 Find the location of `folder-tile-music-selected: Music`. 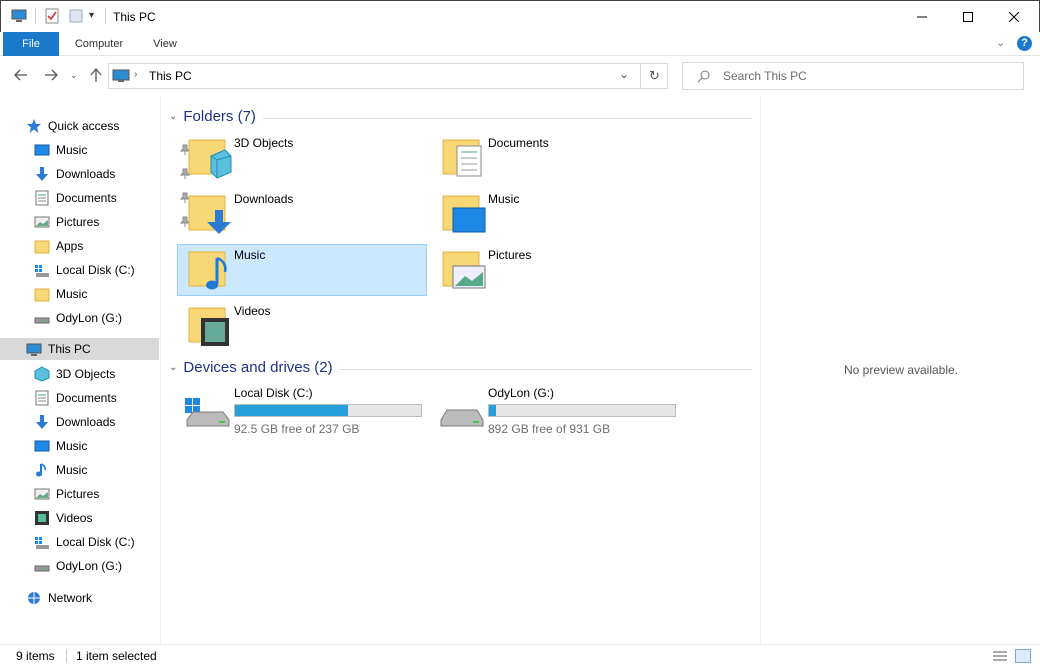

folder-tile-music-selected: Music is located at coordinates (302, 270).